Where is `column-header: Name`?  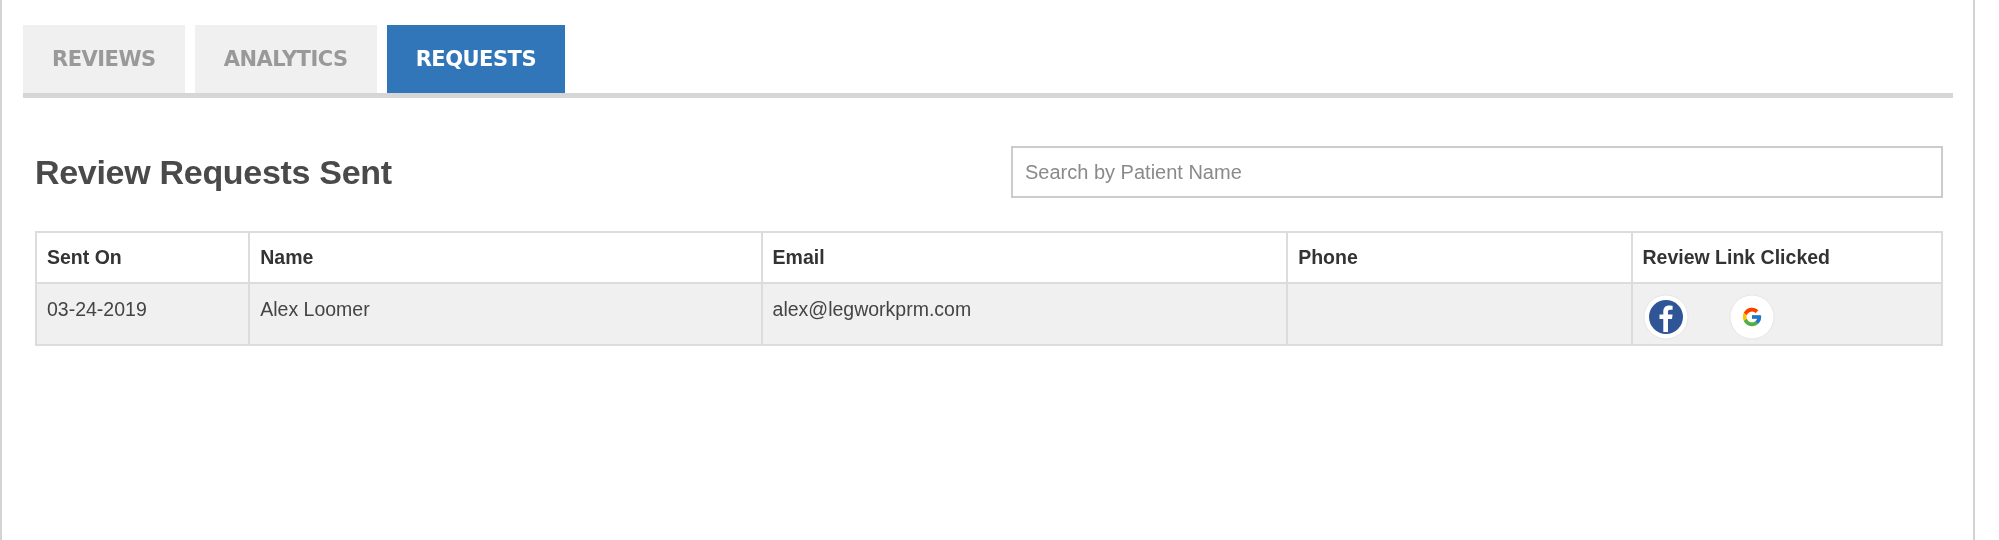 column-header: Name is located at coordinates (505, 257).